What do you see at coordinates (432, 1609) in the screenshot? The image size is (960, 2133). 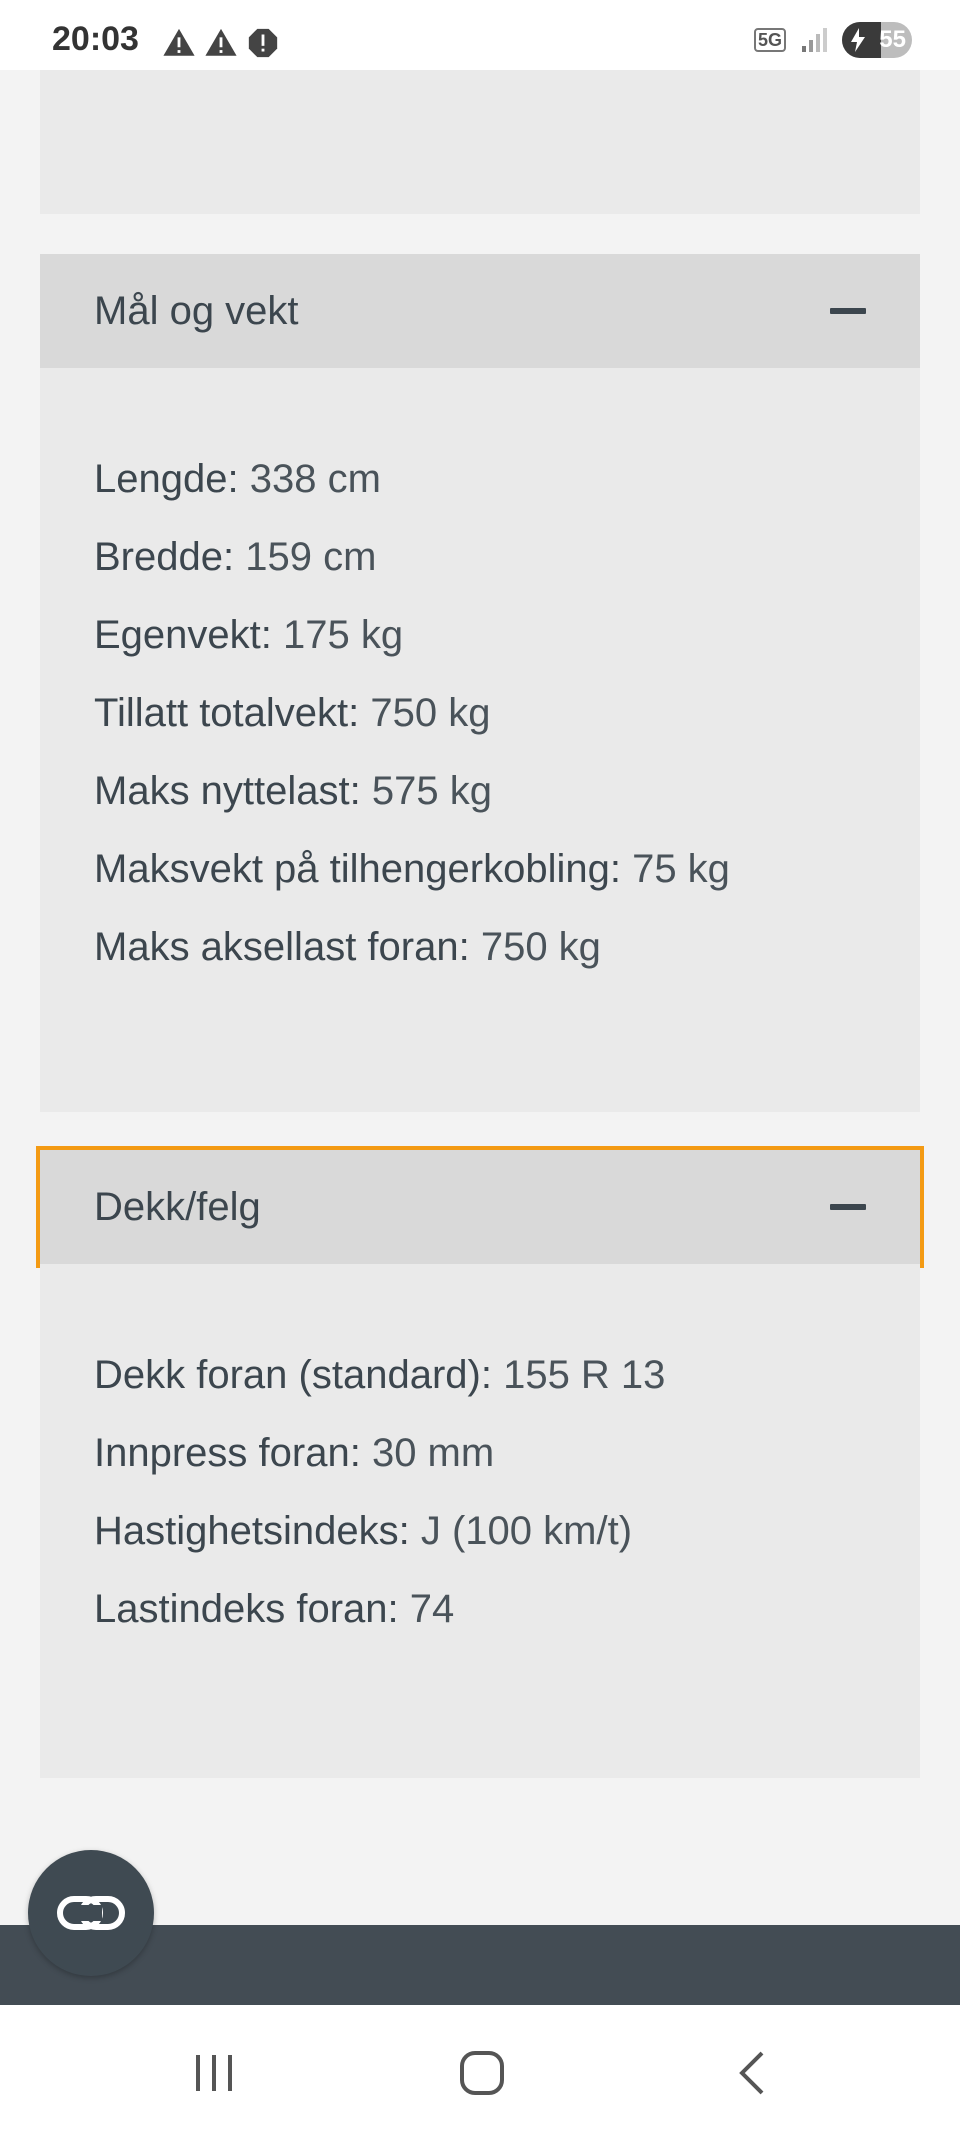 I see `spec-value: 74` at bounding box center [432, 1609].